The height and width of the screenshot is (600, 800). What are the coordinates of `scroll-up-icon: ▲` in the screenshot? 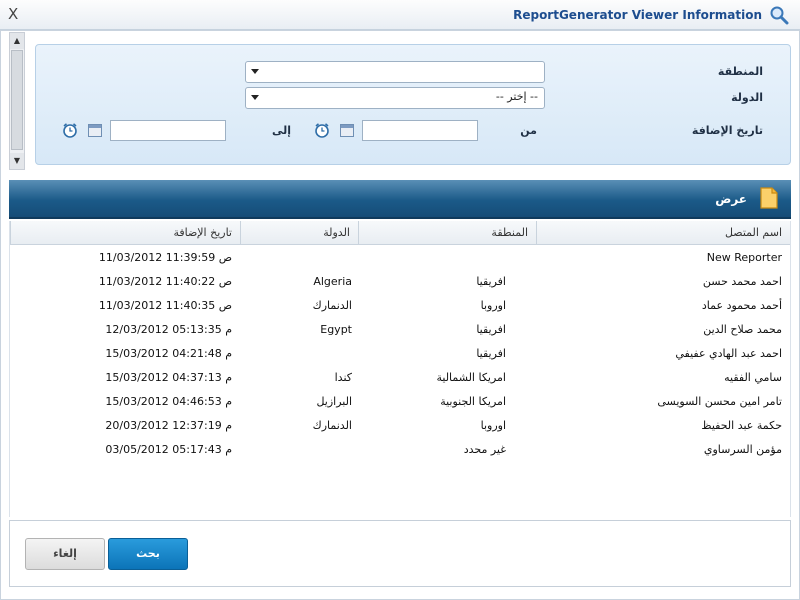 It's located at (17, 41).